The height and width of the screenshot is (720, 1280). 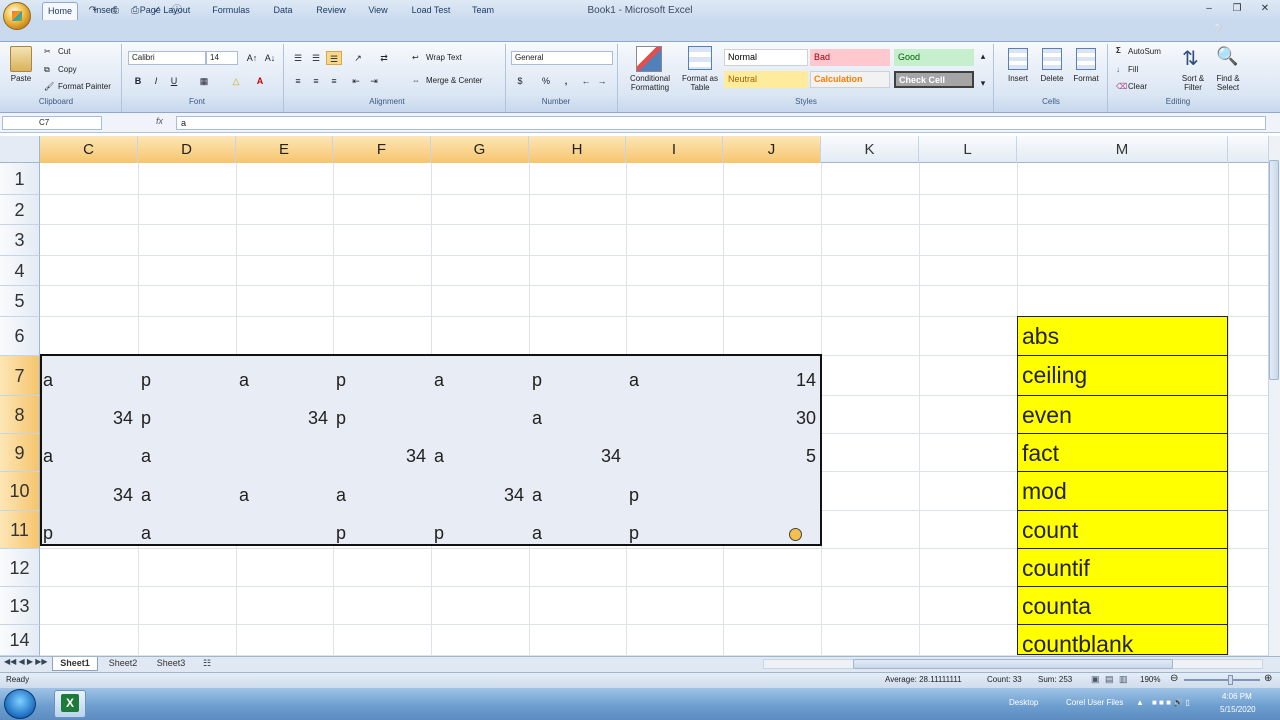 I want to click on style-check-cell: Check Cell, so click(x=934, y=79).